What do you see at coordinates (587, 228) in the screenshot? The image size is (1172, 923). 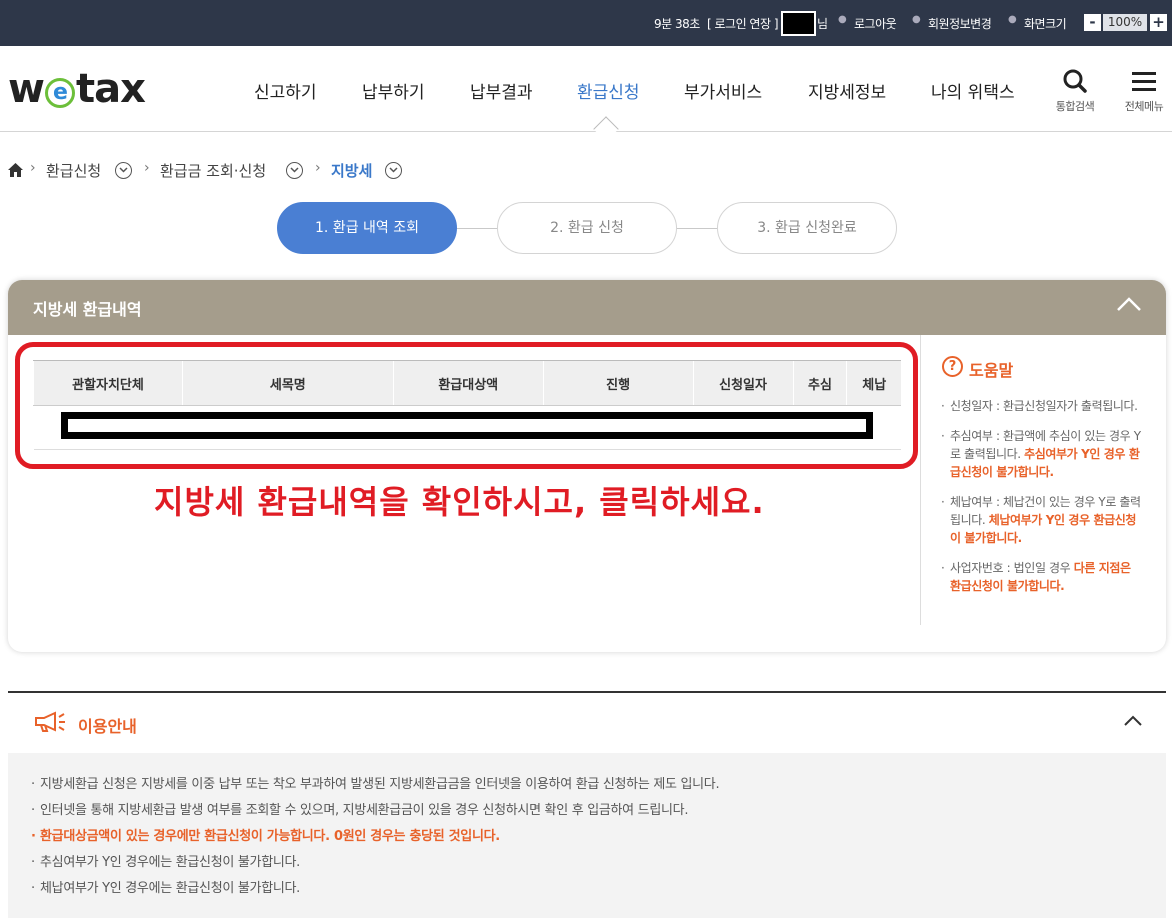 I see `step-2-refund-request: 2. 환급 신청` at bounding box center [587, 228].